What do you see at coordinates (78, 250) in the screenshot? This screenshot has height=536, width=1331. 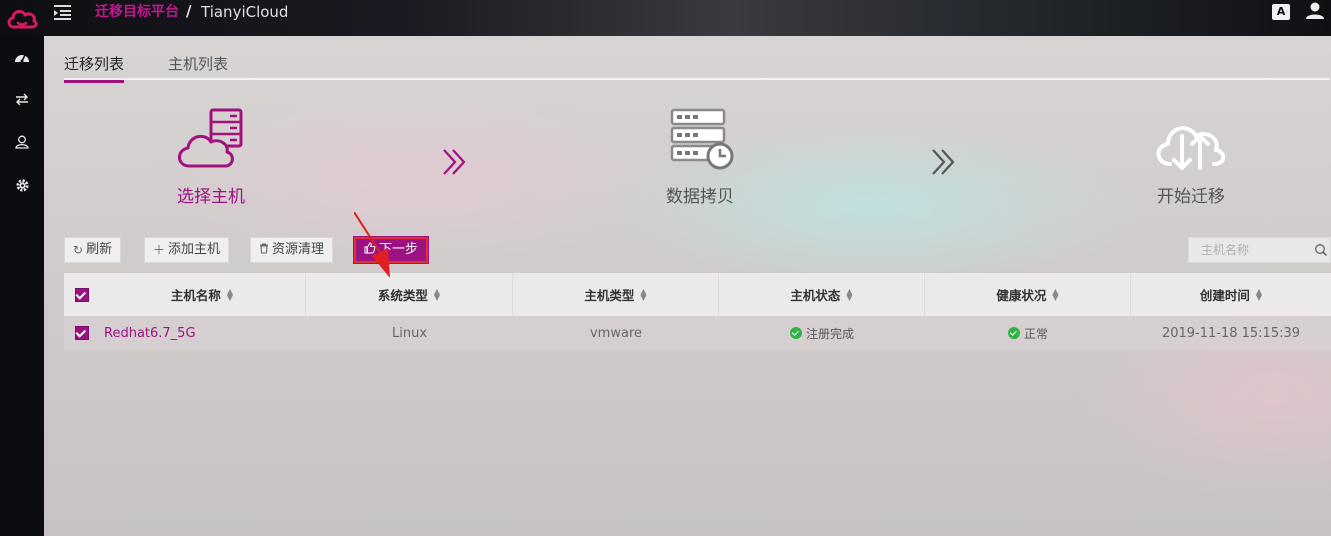 I see `refresh-icon: ↻` at bounding box center [78, 250].